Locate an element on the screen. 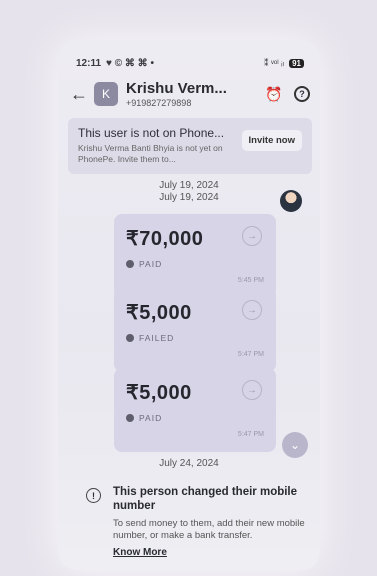 The image size is (377, 576). battery-icon: 91 is located at coordinates (296, 63).